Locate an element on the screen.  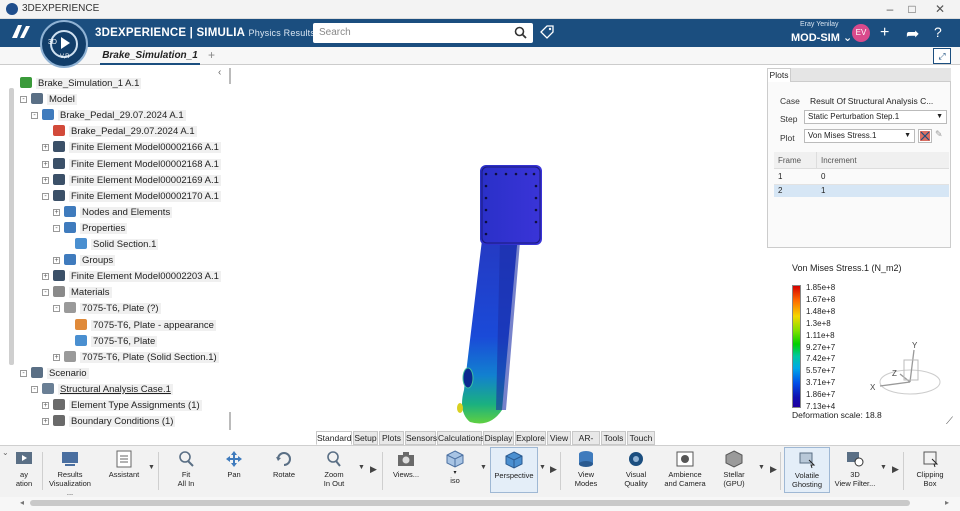
zoom-dropdown-icon: ▼ is located at coordinates (361, 467).